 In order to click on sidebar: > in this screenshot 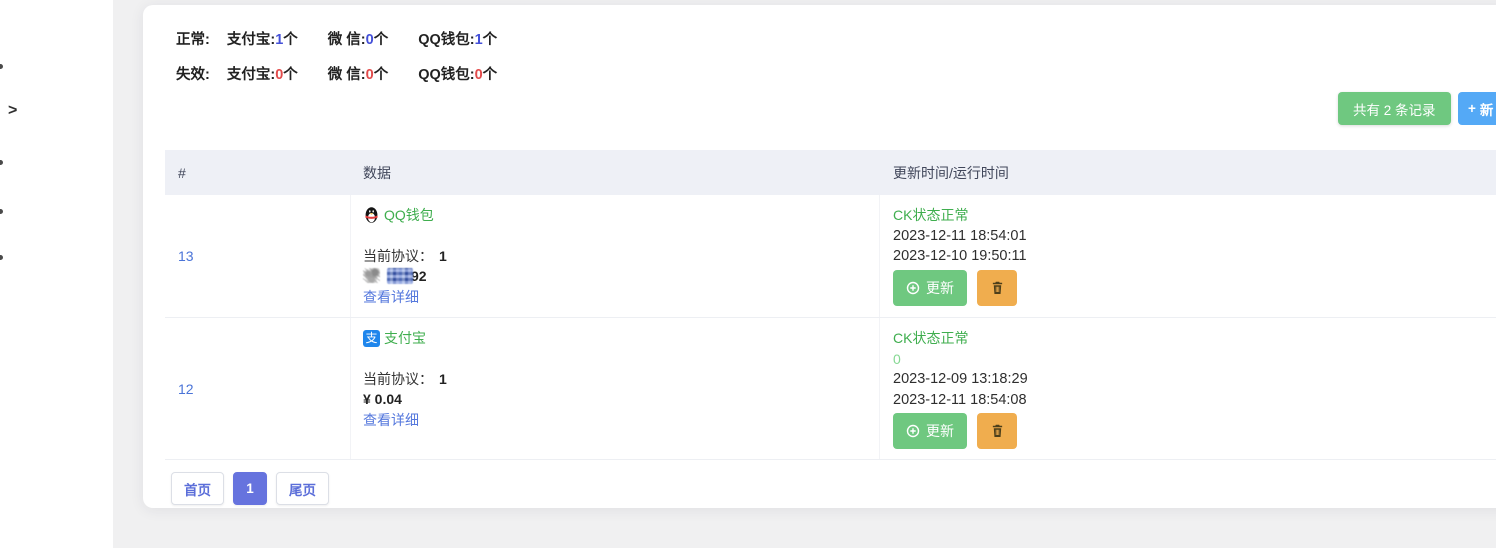, I will do `click(56, 274)`.